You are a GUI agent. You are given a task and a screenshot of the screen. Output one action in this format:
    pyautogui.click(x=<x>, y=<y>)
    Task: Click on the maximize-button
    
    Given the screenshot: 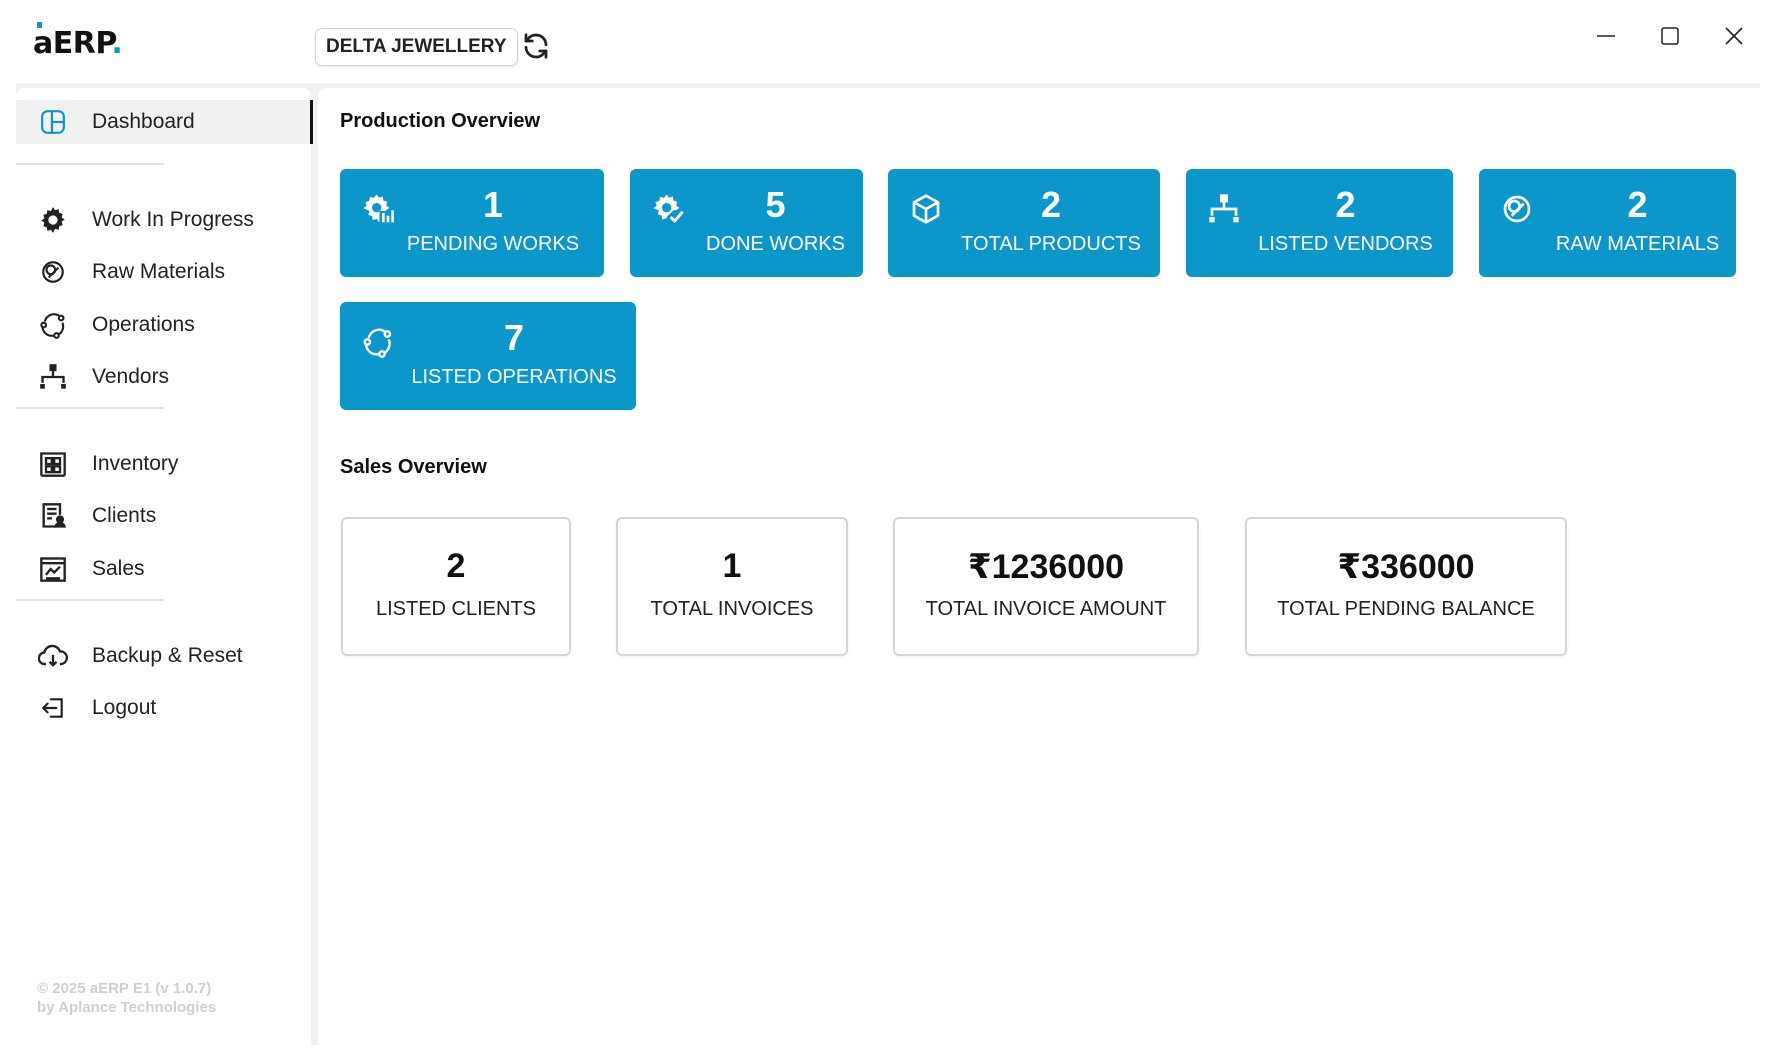 What is the action you would take?
    pyautogui.click(x=1670, y=36)
    